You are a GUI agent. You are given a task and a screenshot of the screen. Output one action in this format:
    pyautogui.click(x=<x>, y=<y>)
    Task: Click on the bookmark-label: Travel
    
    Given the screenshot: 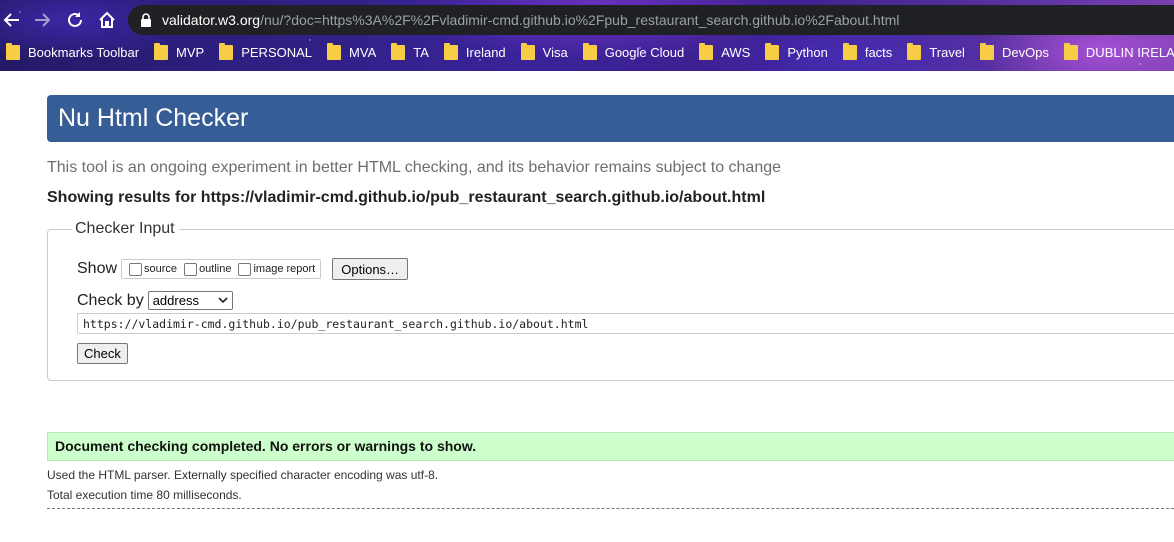 What is the action you would take?
    pyautogui.click(x=947, y=52)
    